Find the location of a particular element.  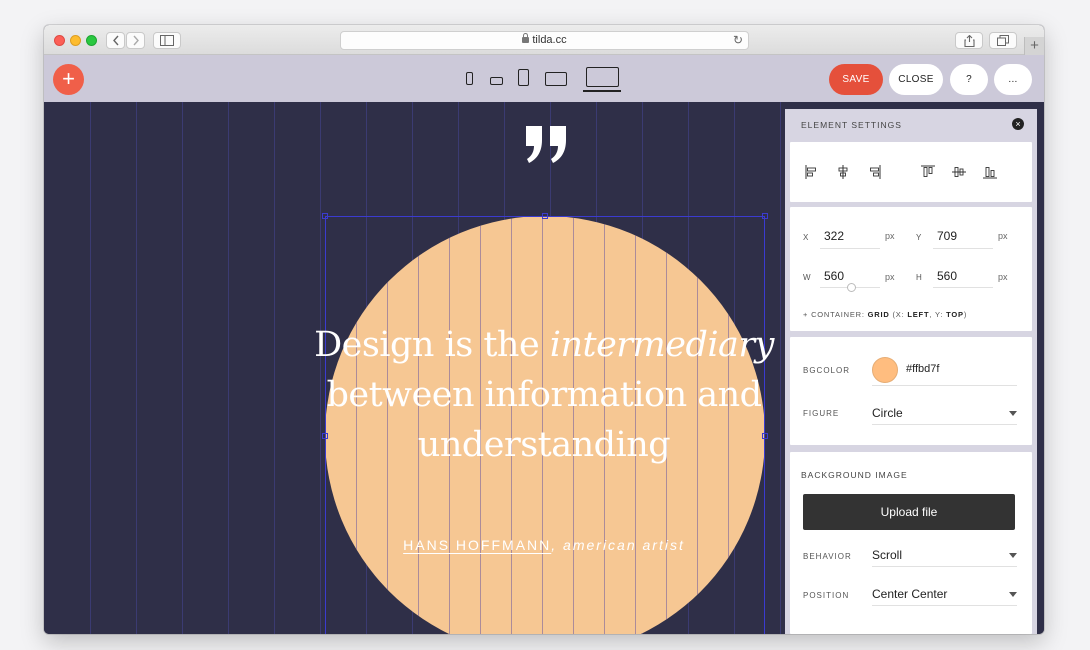

close-window-button is located at coordinates (59, 40).